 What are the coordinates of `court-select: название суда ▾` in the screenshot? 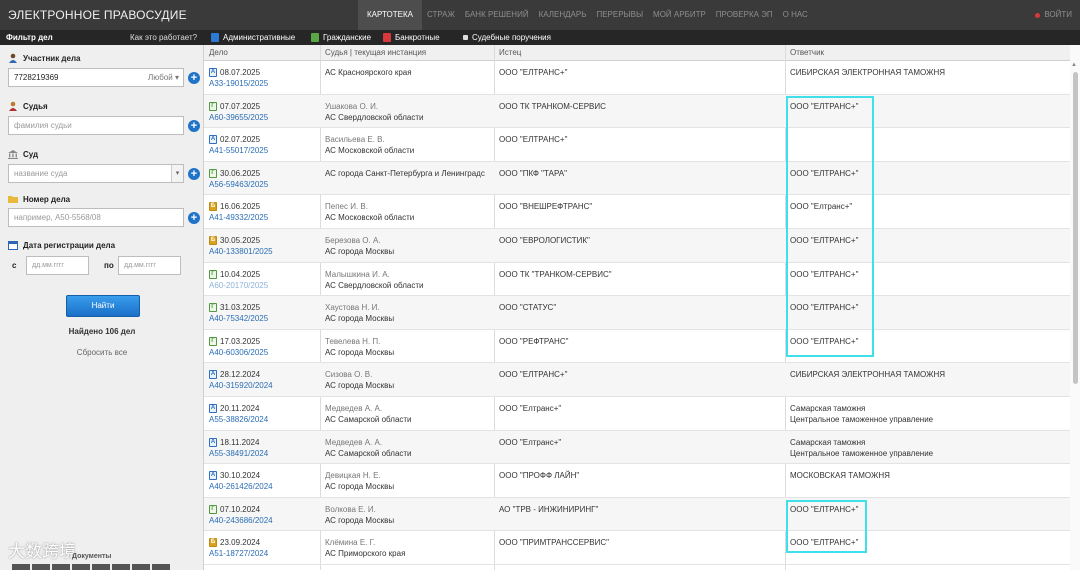 It's located at (96, 173).